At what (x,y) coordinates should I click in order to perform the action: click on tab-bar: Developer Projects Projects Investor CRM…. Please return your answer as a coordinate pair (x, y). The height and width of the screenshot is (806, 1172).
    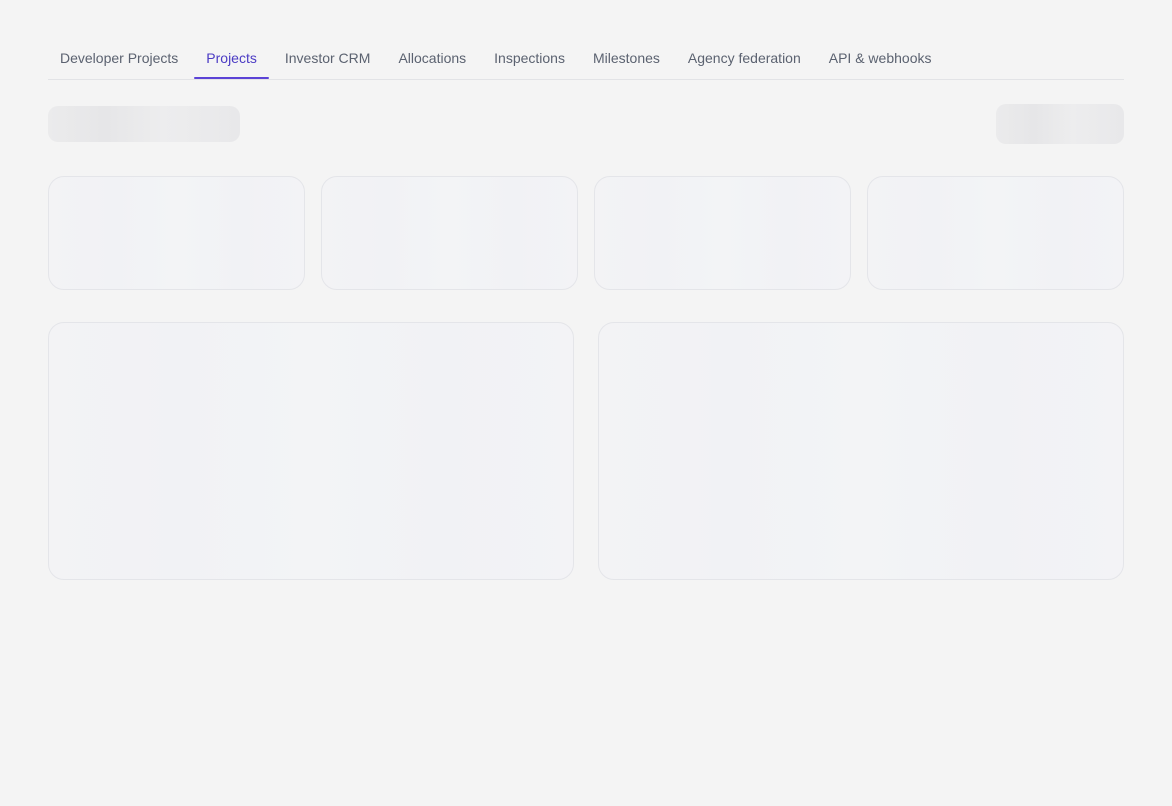
    Looking at the image, I should click on (586, 59).